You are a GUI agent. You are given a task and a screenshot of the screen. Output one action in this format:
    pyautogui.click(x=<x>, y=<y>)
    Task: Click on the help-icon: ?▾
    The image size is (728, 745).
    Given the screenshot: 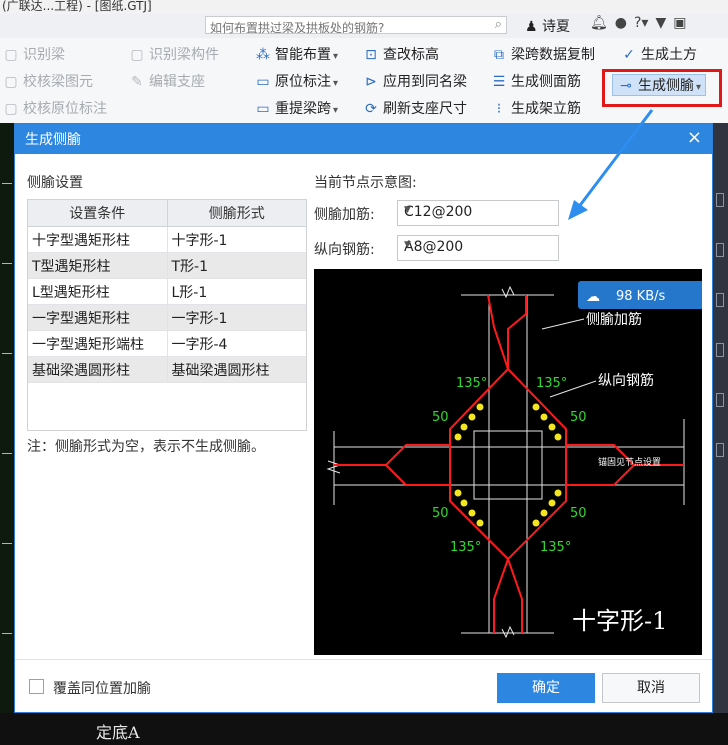 What is the action you would take?
    pyautogui.click(x=641, y=23)
    